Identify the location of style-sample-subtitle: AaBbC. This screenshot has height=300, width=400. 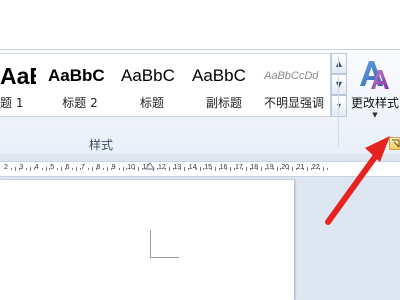
(219, 75).